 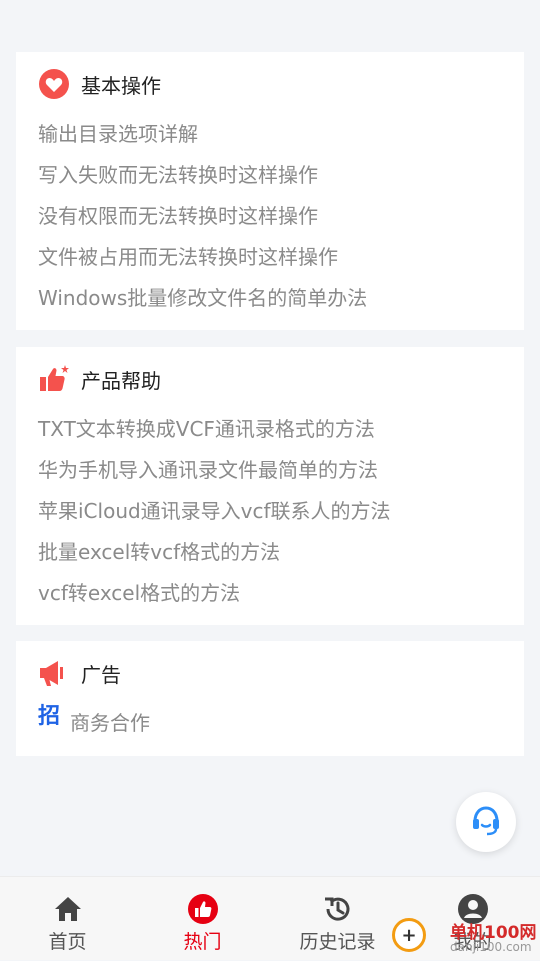 I want to click on tab-home: 首页, so click(x=67, y=919).